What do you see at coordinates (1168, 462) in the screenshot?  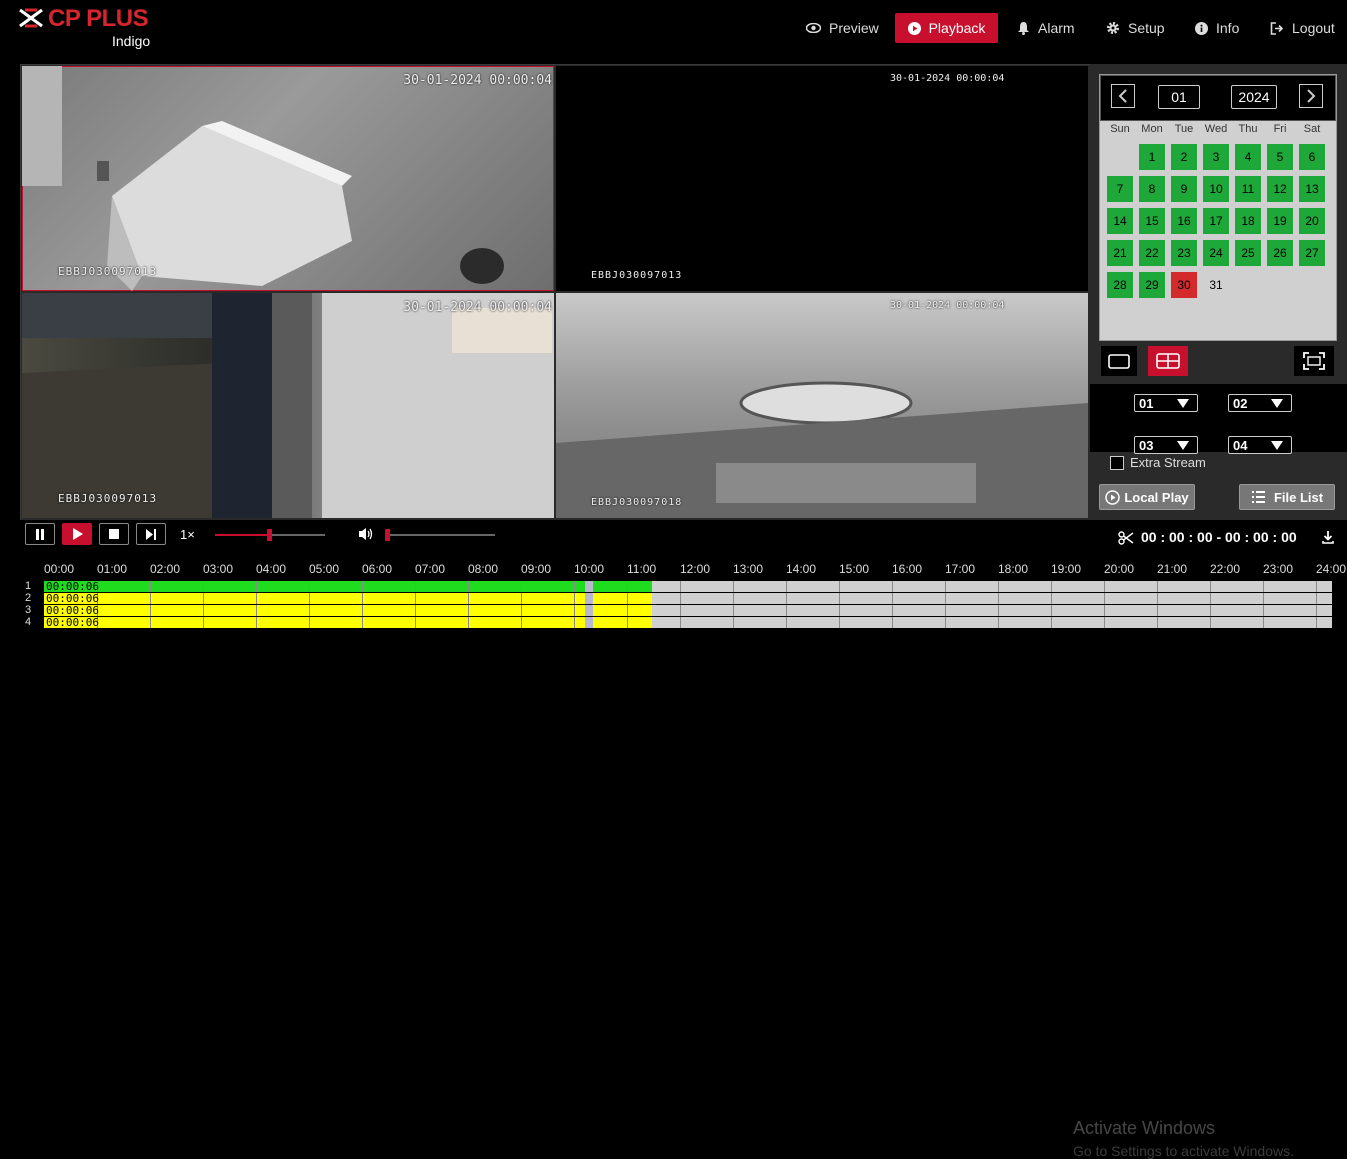 I see `extra-stream-label: Extra Stream` at bounding box center [1168, 462].